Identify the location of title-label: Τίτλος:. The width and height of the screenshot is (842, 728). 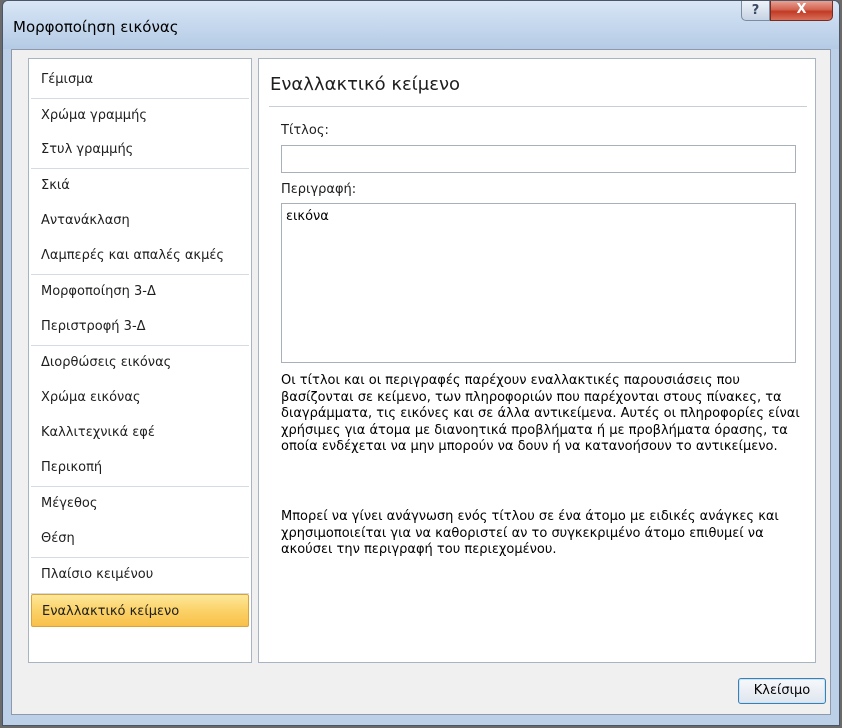
(305, 130).